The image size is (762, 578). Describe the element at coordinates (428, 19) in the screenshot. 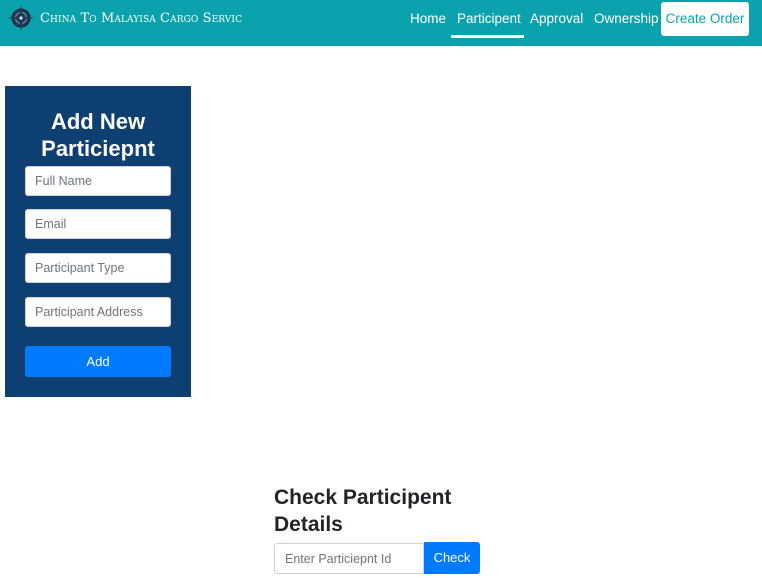

I see `nav-link-home: Home` at that location.